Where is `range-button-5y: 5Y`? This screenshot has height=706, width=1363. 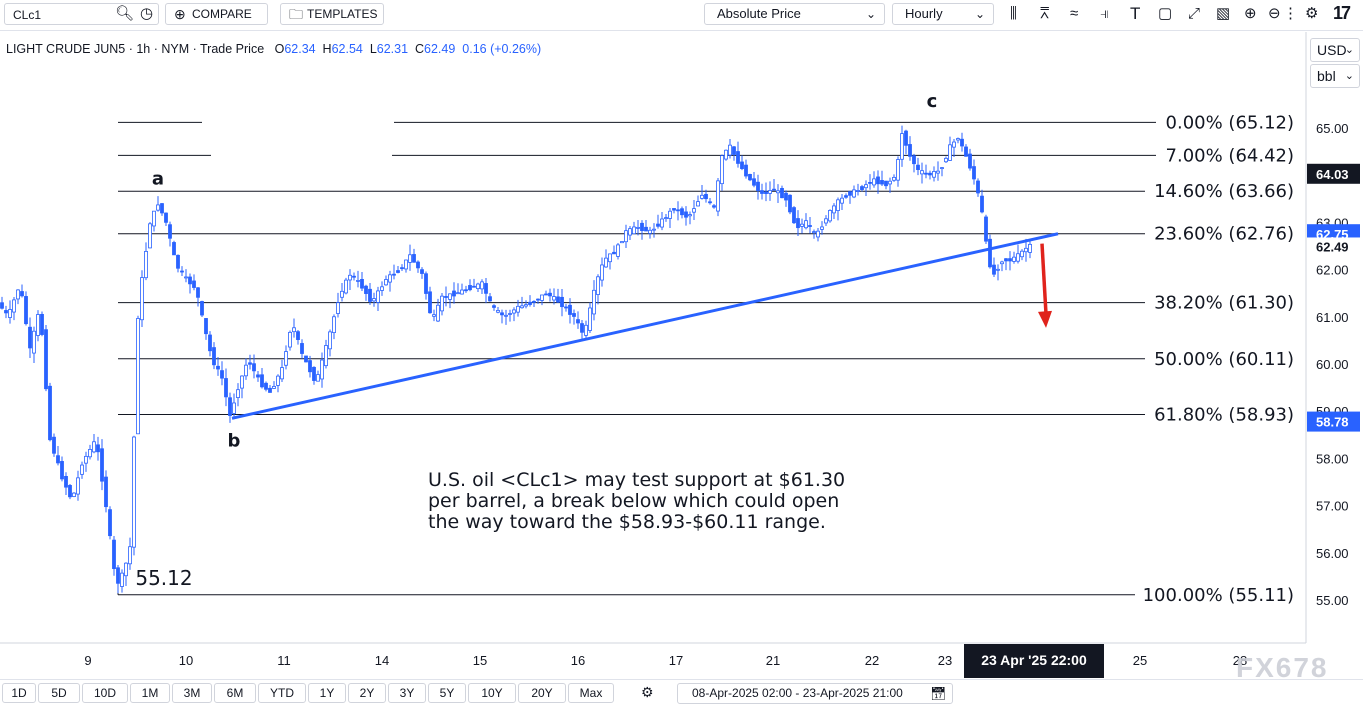 range-button-5y: 5Y is located at coordinates (447, 693).